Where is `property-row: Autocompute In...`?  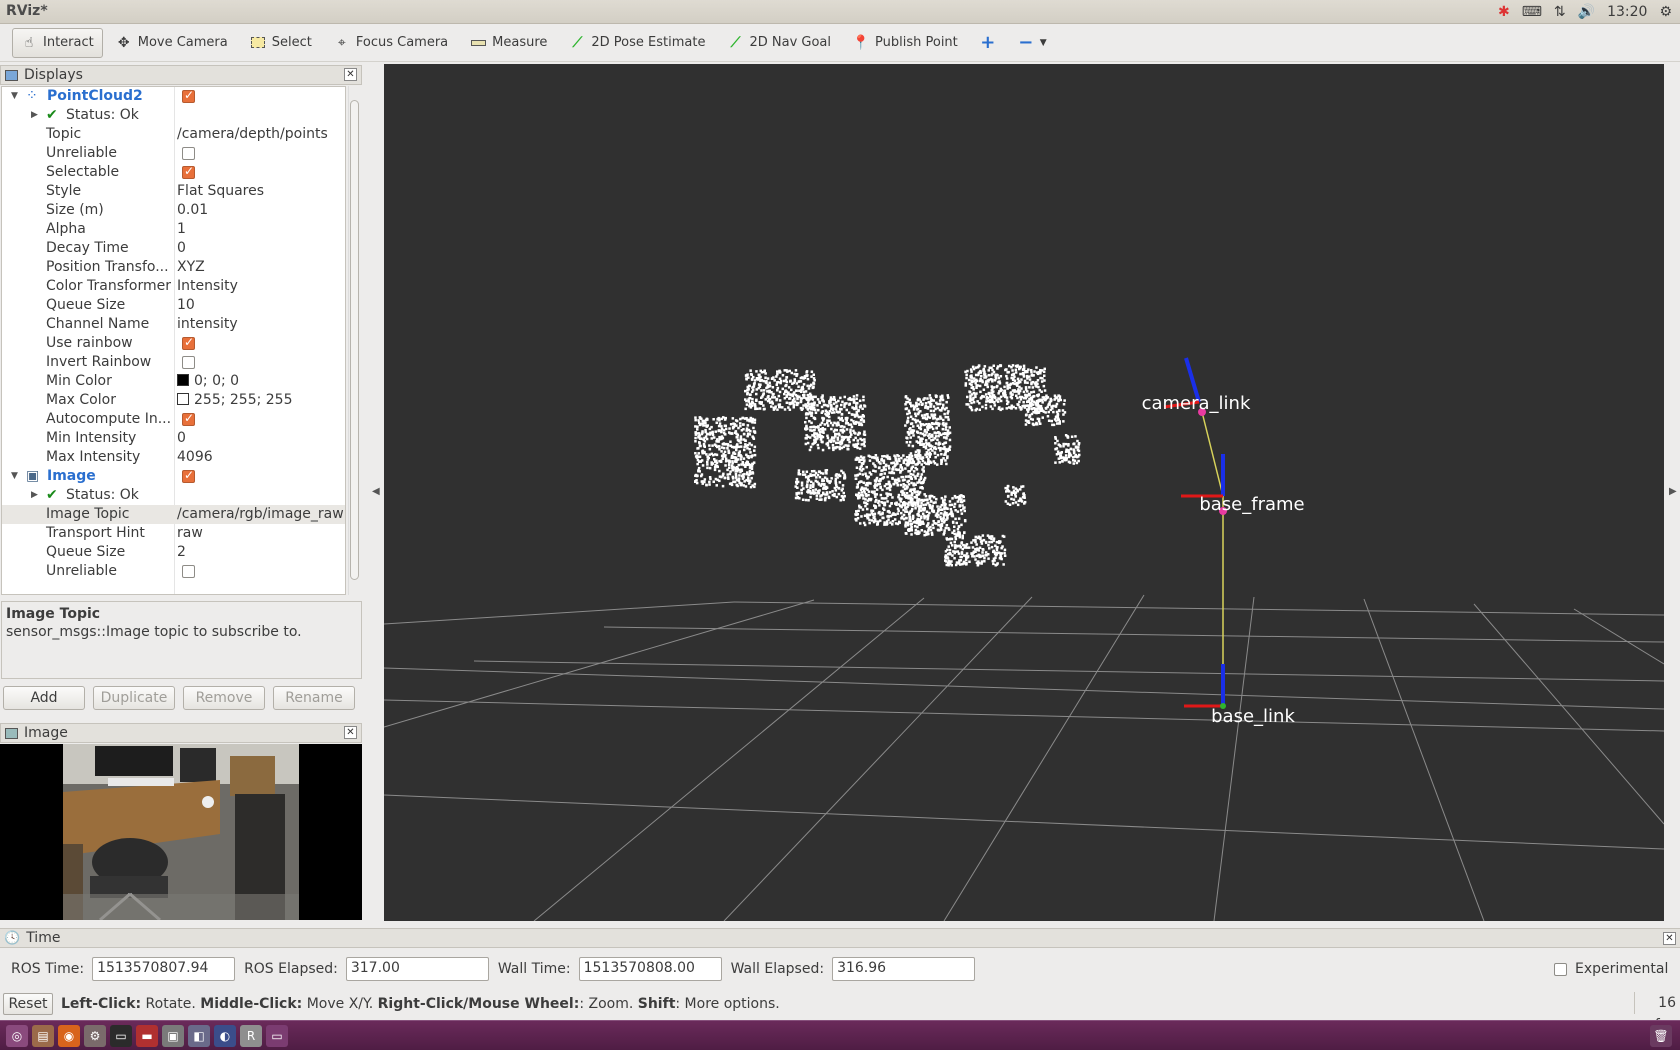
property-row: Autocompute In... is located at coordinates (173, 419).